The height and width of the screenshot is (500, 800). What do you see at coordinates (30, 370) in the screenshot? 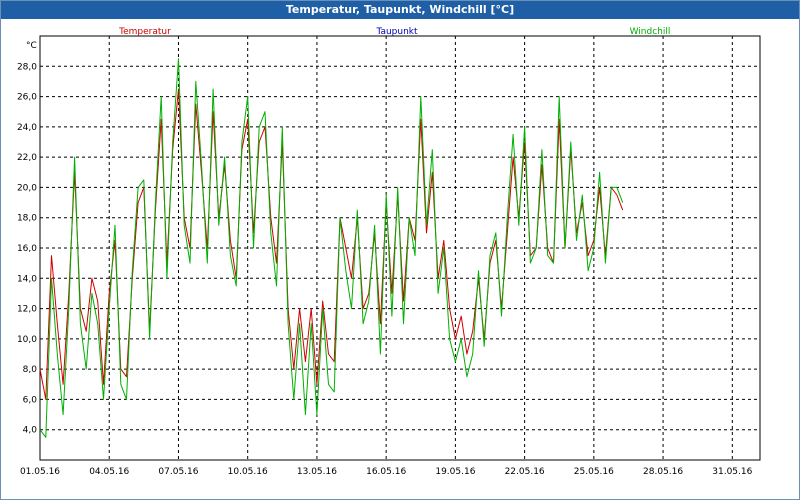
I see `y-tick-label: 8,0` at bounding box center [30, 370].